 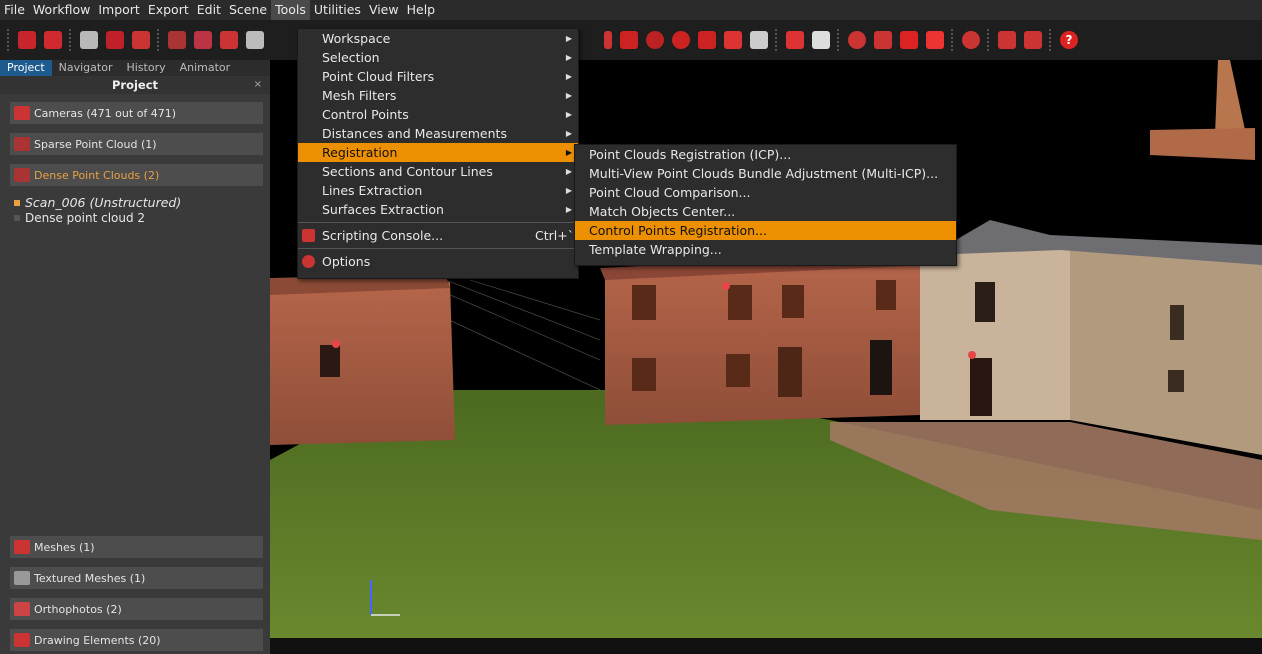 What do you see at coordinates (115, 40) in the screenshot?
I see `cube-icon` at bounding box center [115, 40].